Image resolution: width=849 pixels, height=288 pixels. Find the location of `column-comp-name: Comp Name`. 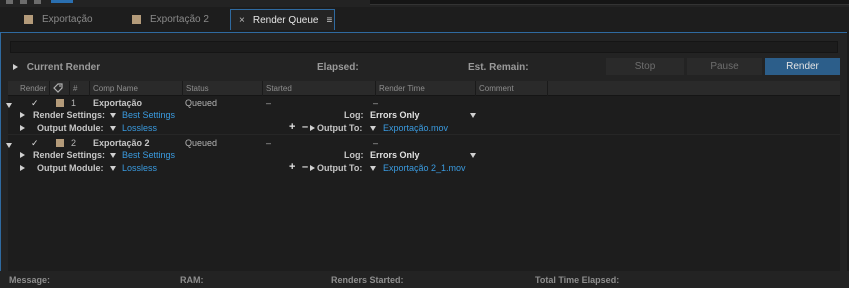

column-comp-name: Comp Name is located at coordinates (136, 88).